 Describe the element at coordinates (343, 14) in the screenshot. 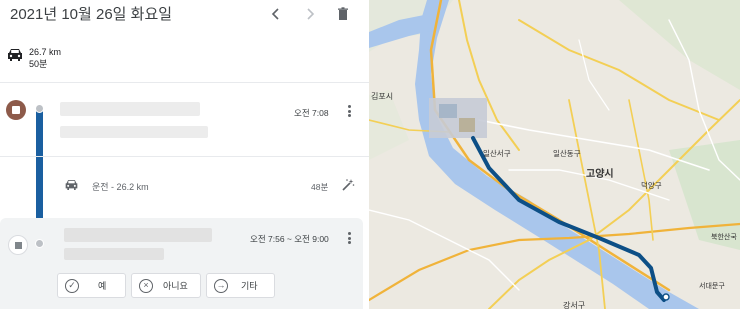

I see `trash-icon` at that location.